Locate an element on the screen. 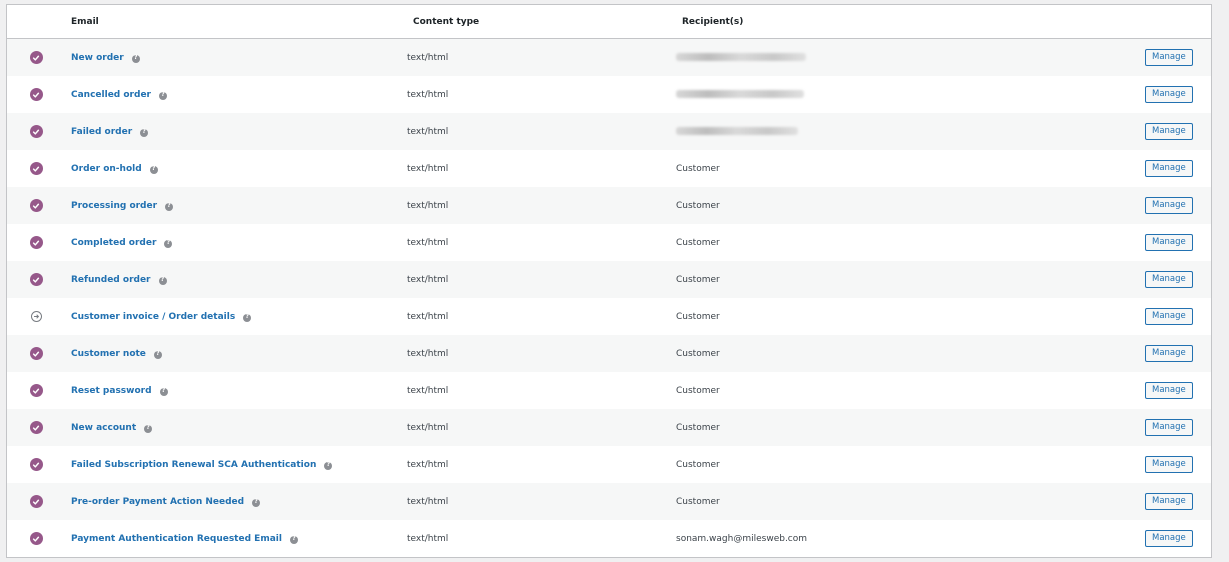  table-row: New account text/html Customer Manage is located at coordinates (609, 427).